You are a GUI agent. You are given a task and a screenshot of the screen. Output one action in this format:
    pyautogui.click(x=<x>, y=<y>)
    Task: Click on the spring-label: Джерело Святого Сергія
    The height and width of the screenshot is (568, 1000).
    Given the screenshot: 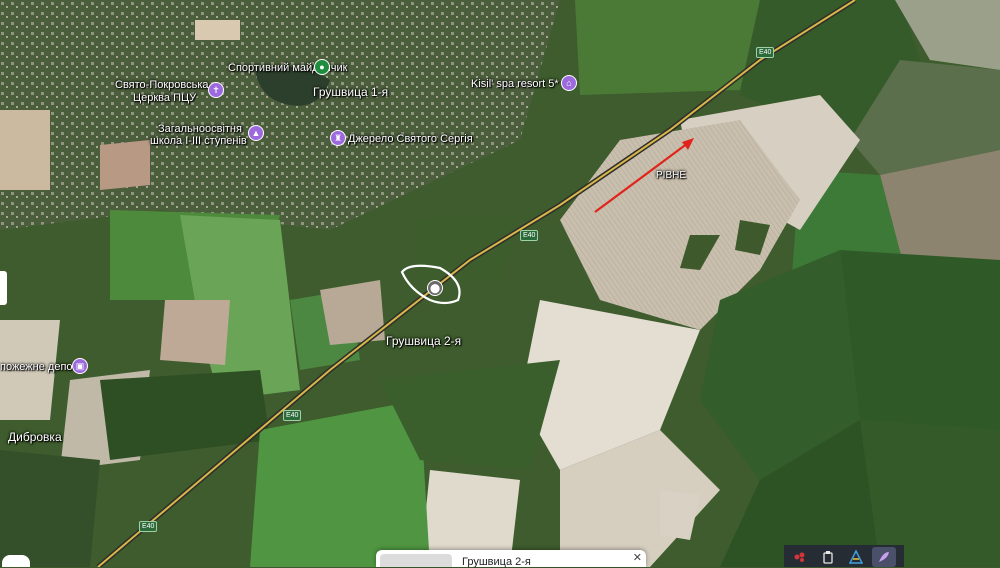 What is the action you would take?
    pyautogui.click(x=410, y=139)
    